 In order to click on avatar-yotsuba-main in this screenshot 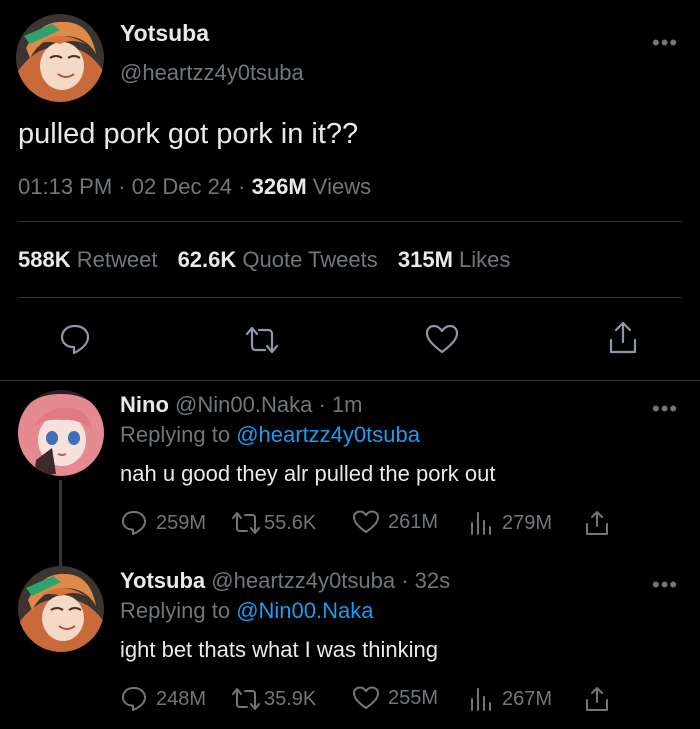, I will do `click(60, 58)`.